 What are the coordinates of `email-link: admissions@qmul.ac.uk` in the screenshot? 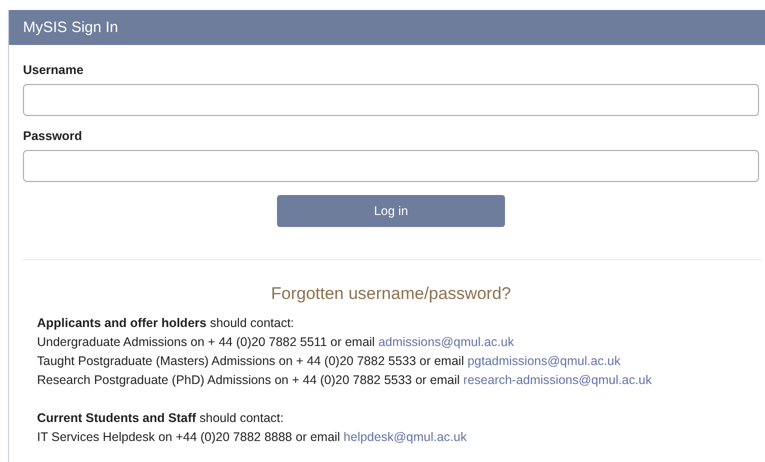 It's located at (446, 342).